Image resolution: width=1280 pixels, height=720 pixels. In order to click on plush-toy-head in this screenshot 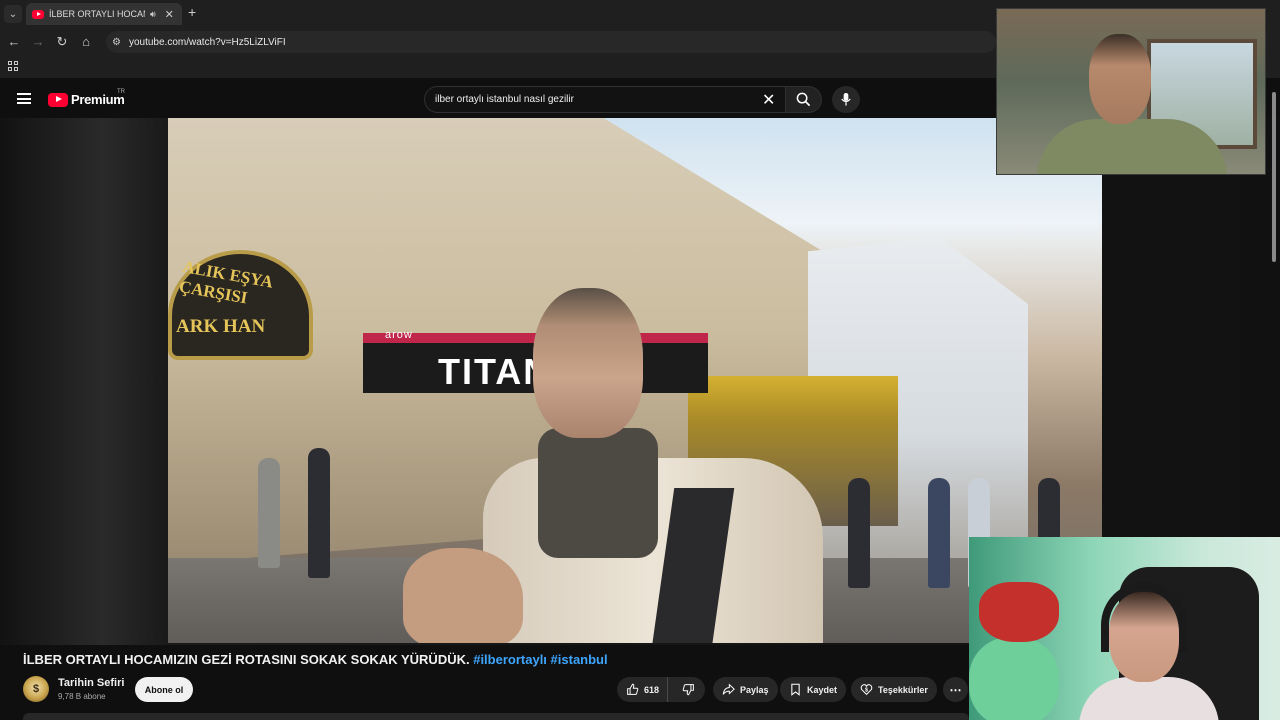, I will do `click(1019, 612)`.